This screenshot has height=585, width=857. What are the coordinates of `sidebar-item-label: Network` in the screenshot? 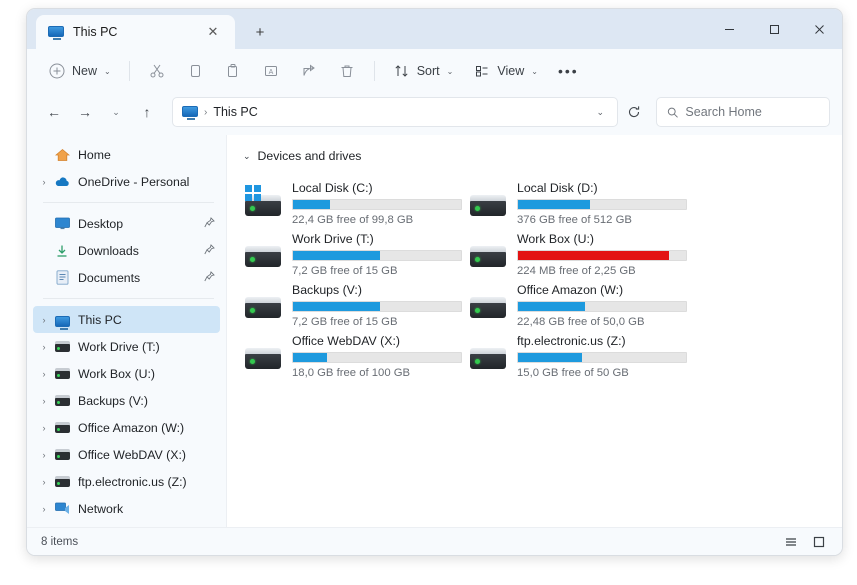 It's located at (101, 508).